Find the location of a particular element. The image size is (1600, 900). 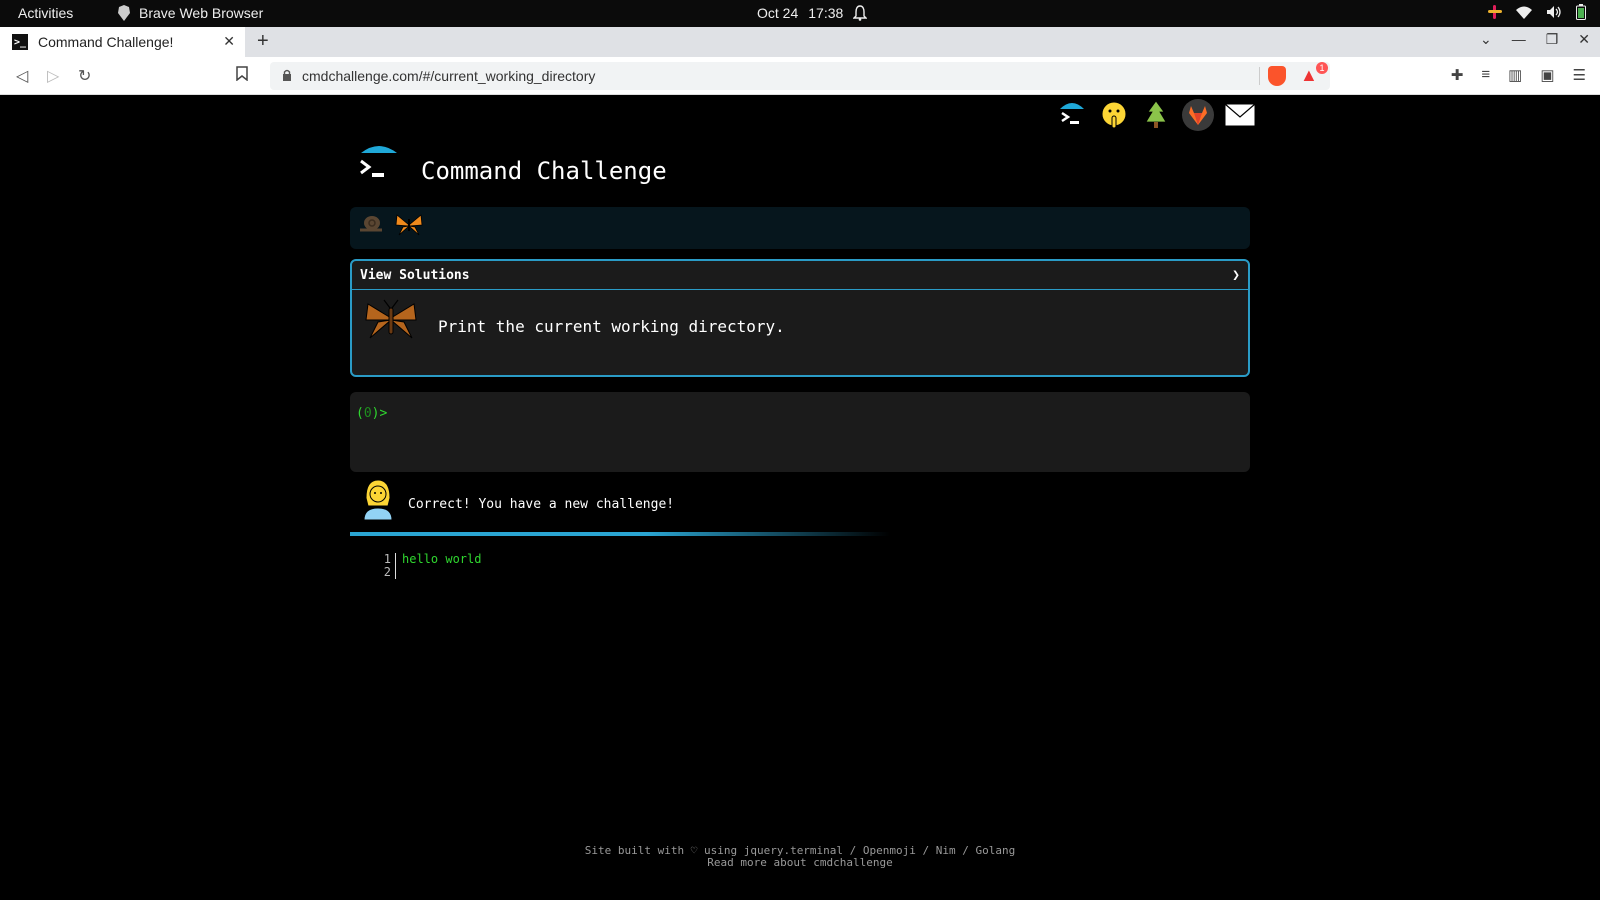

terminal-favicon-icon: >_ is located at coordinates (20, 42).